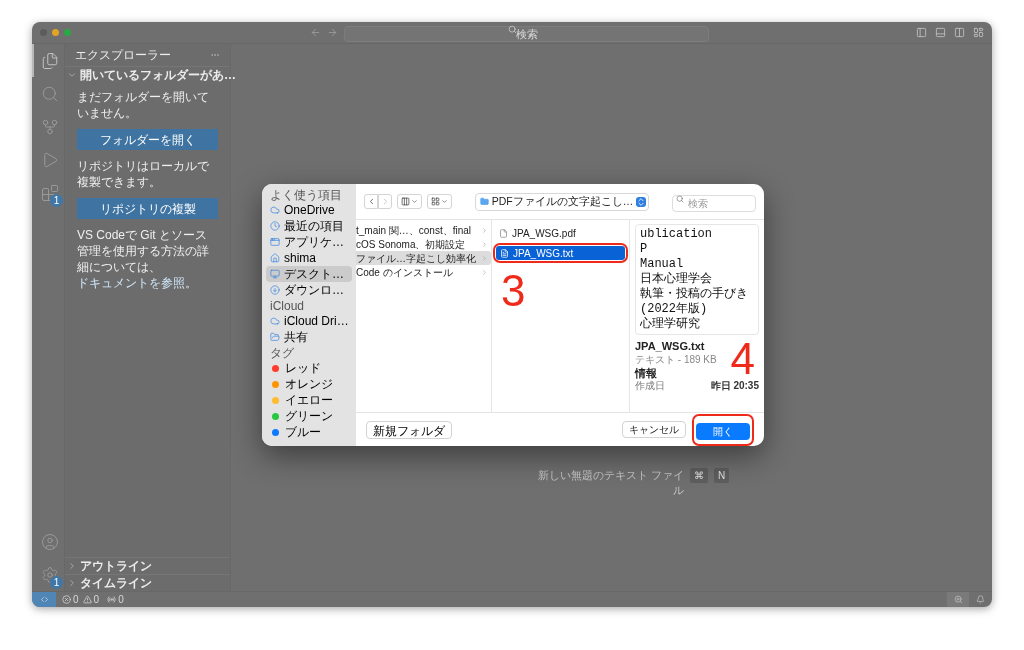 This screenshot has height=650, width=1024. What do you see at coordinates (674, 309) in the screenshot?
I see `preview-line: (2022年版)` at bounding box center [674, 309].